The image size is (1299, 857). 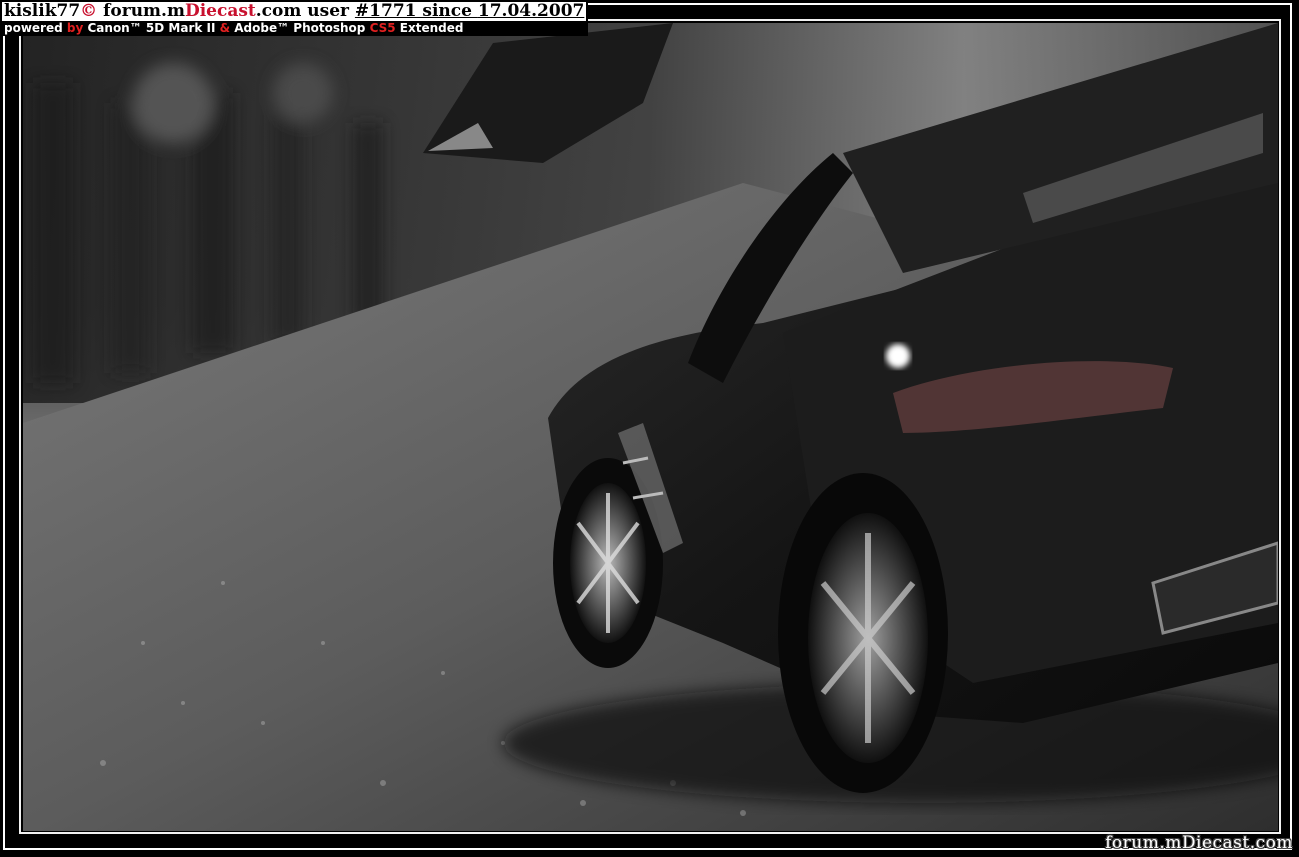 I want to click on watermark-user-number: #1771, so click(x=385, y=11).